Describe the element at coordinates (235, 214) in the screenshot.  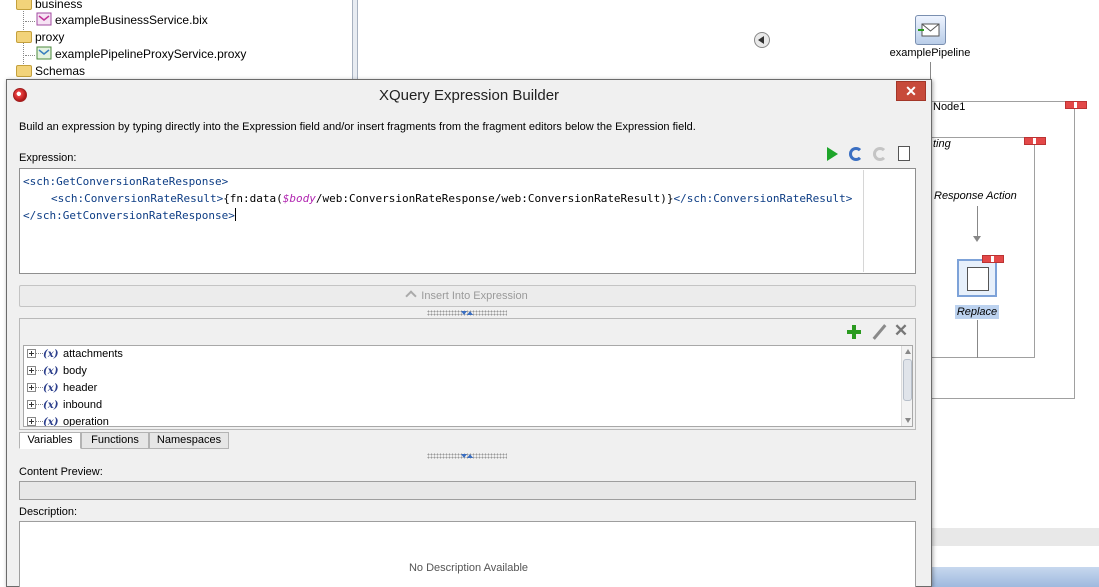
I see `text-caret` at that location.